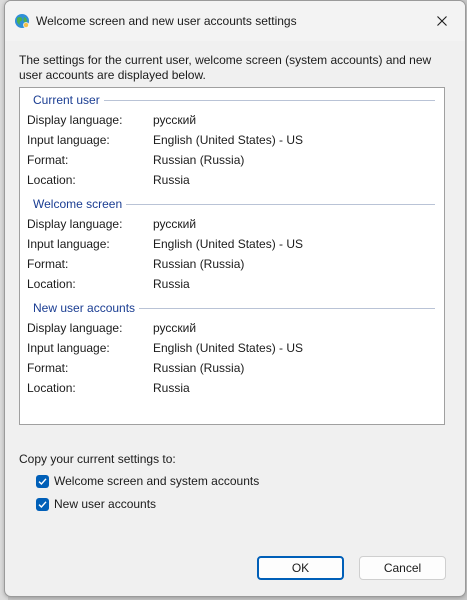 The image size is (467, 600). What do you see at coordinates (22, 21) in the screenshot?
I see `globe-icon` at bounding box center [22, 21].